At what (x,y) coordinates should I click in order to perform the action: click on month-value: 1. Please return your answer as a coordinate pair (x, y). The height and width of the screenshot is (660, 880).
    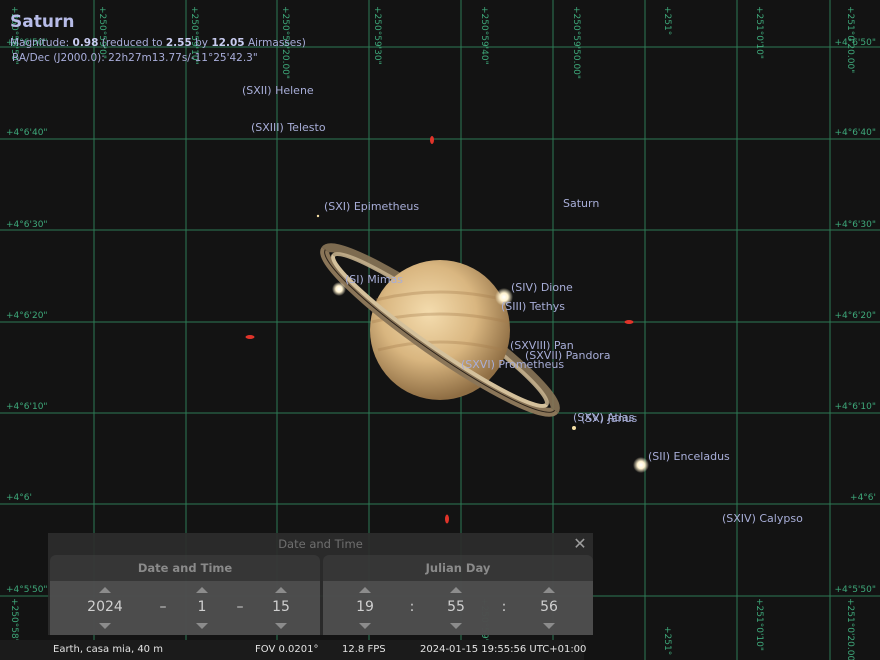
    Looking at the image, I should click on (202, 607).